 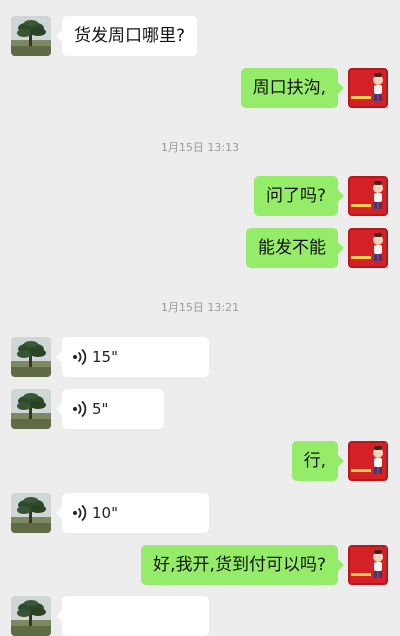 I want to click on outgoing-text-bubble: 能发不能, so click(x=295, y=248).